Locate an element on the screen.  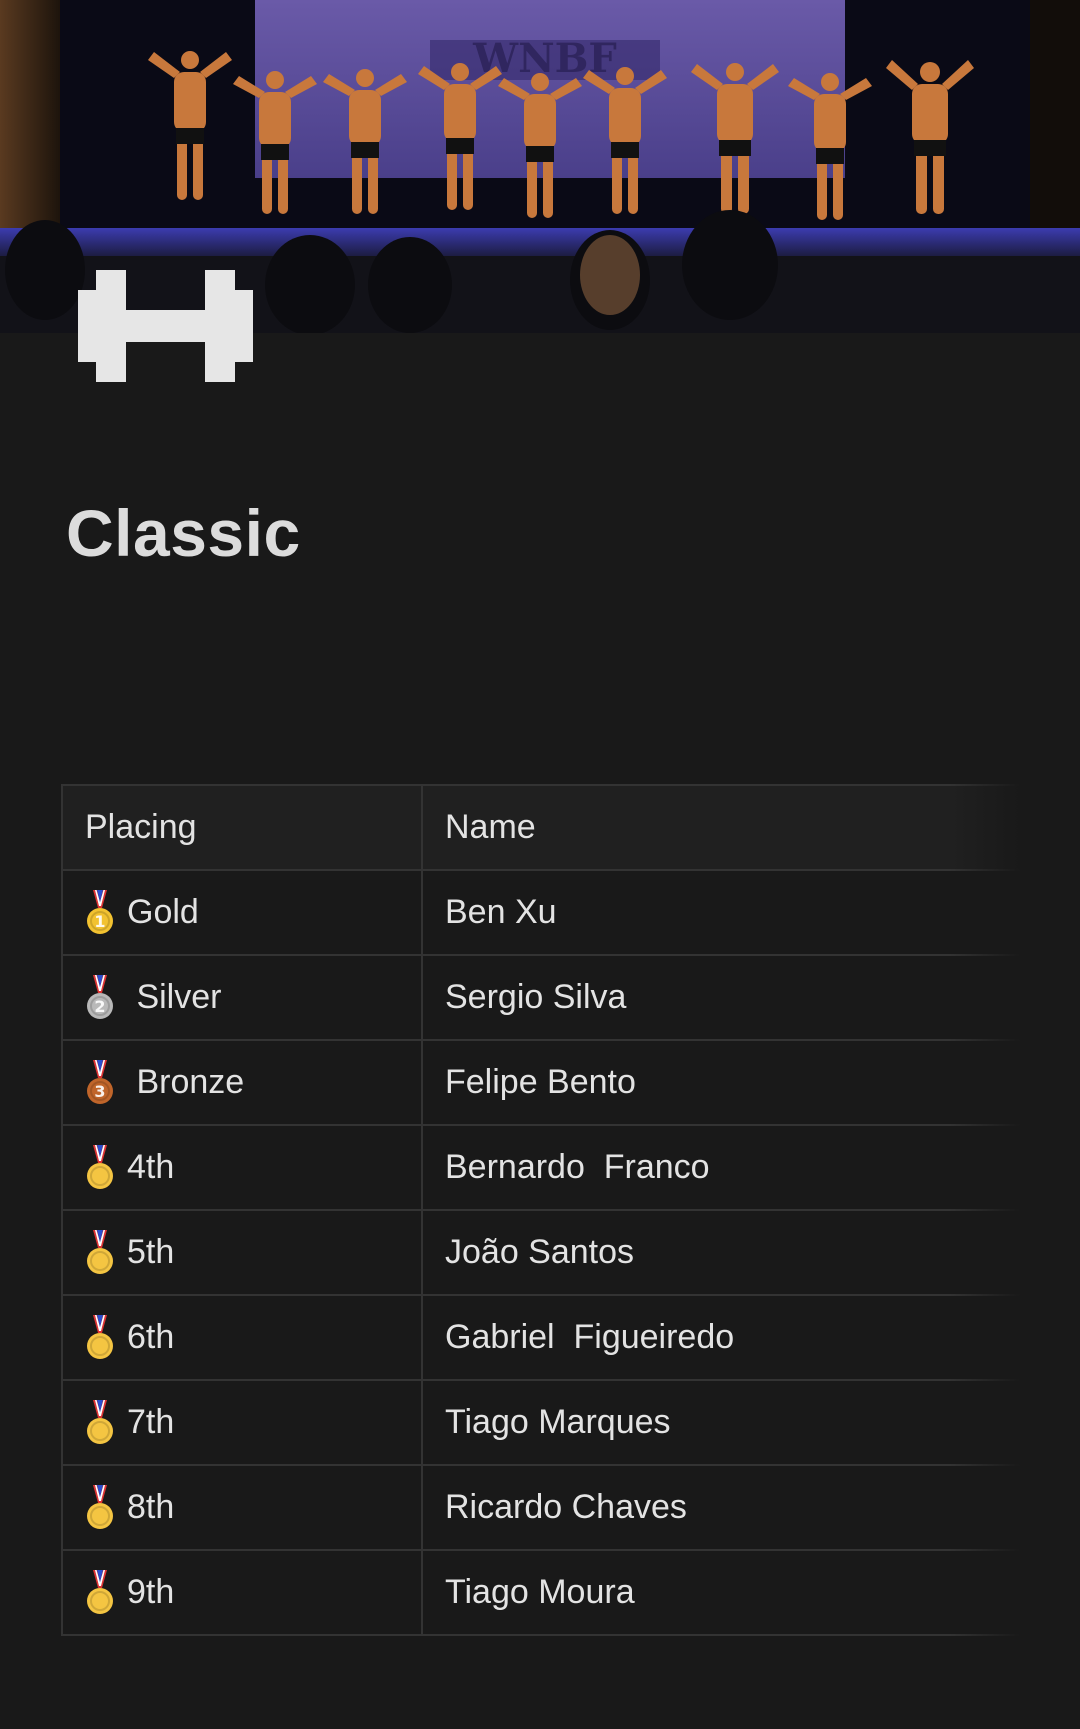
table-row: 5th João Santos is located at coordinates (540, 1252).